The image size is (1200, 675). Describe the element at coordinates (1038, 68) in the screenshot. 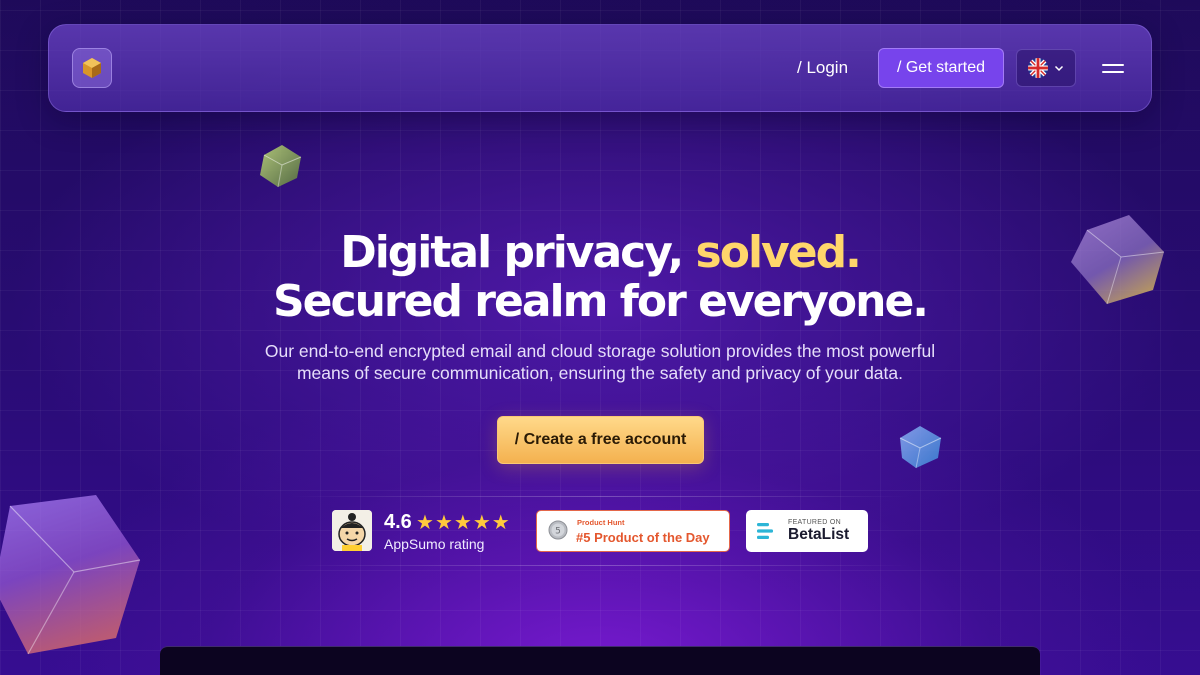

I see `uk-flag-icon` at that location.